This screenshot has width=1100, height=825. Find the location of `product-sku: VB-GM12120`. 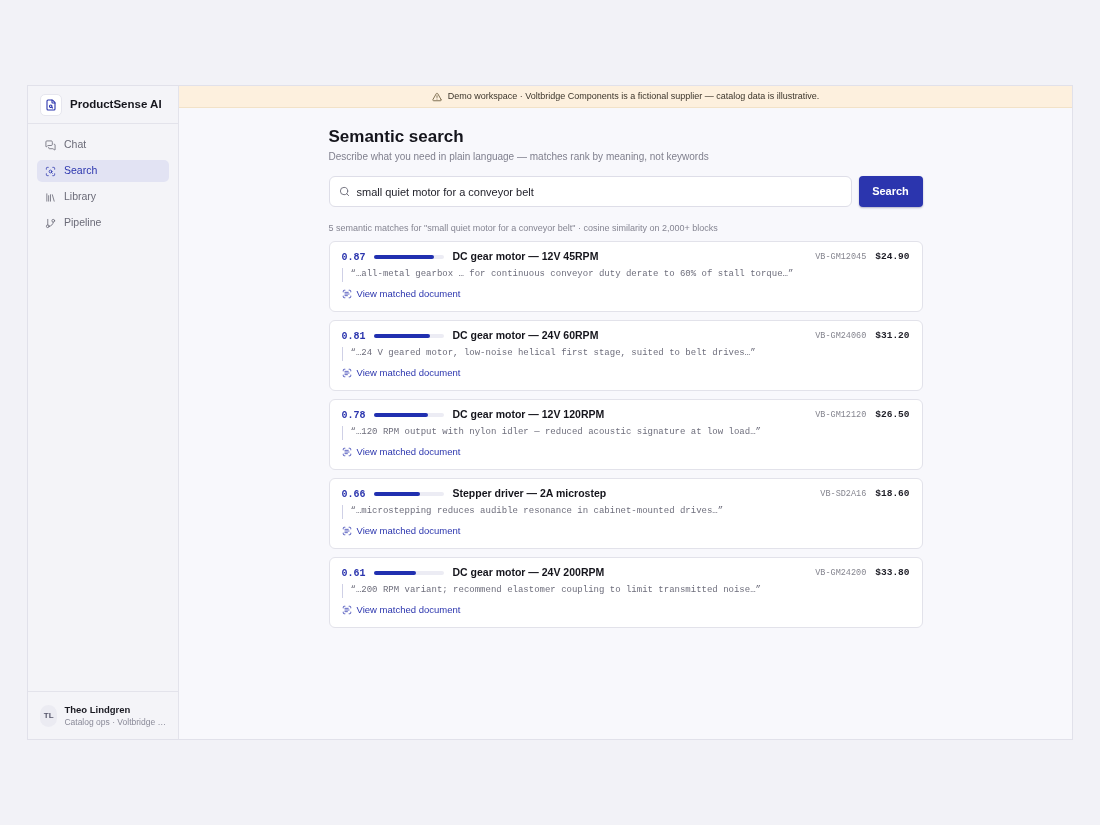

product-sku: VB-GM12120 is located at coordinates (841, 415).